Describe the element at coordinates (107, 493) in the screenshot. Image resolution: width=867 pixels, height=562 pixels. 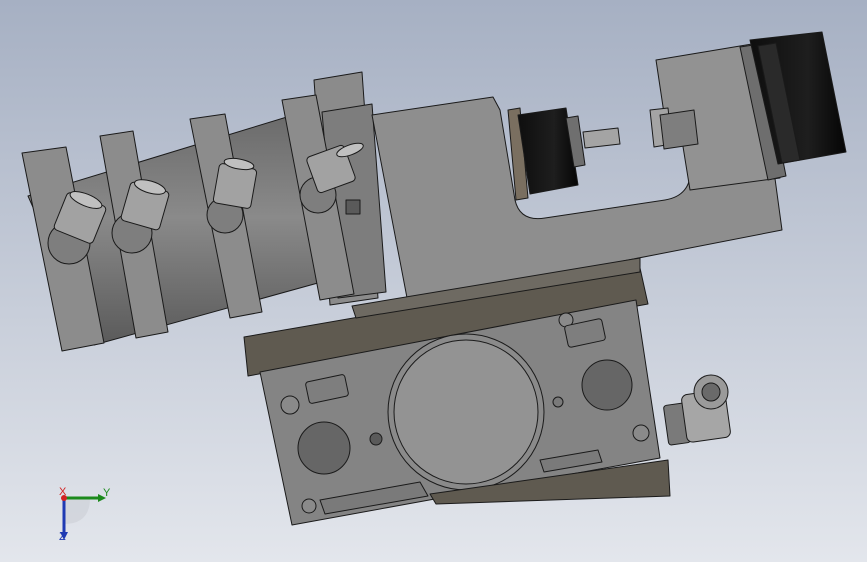
I see `y-axis-label: Y` at that location.